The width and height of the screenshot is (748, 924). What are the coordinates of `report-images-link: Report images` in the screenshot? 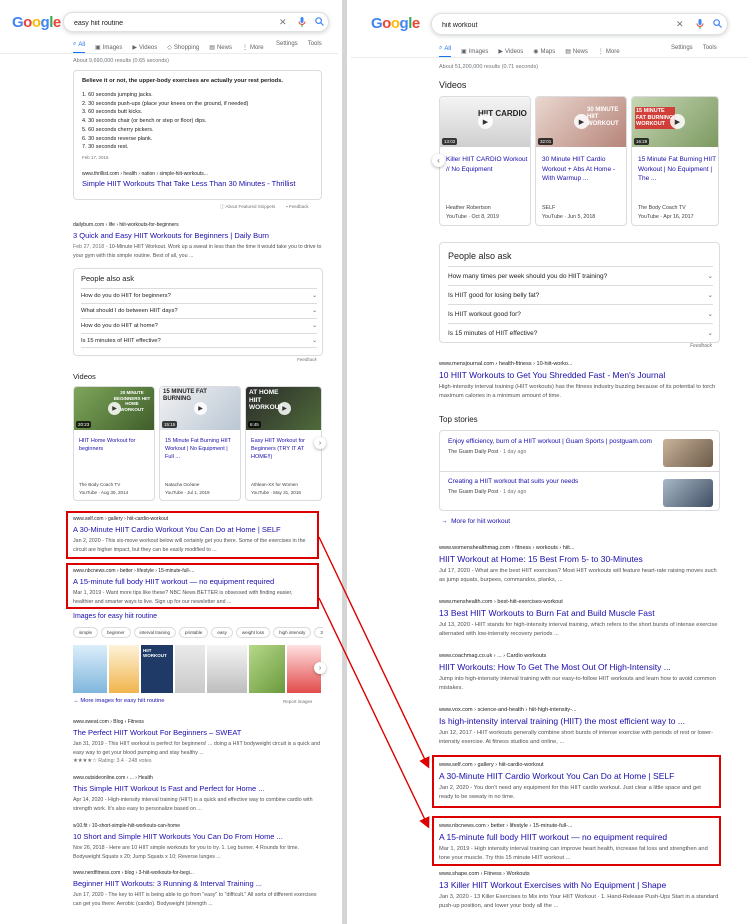 It's located at (297, 701).